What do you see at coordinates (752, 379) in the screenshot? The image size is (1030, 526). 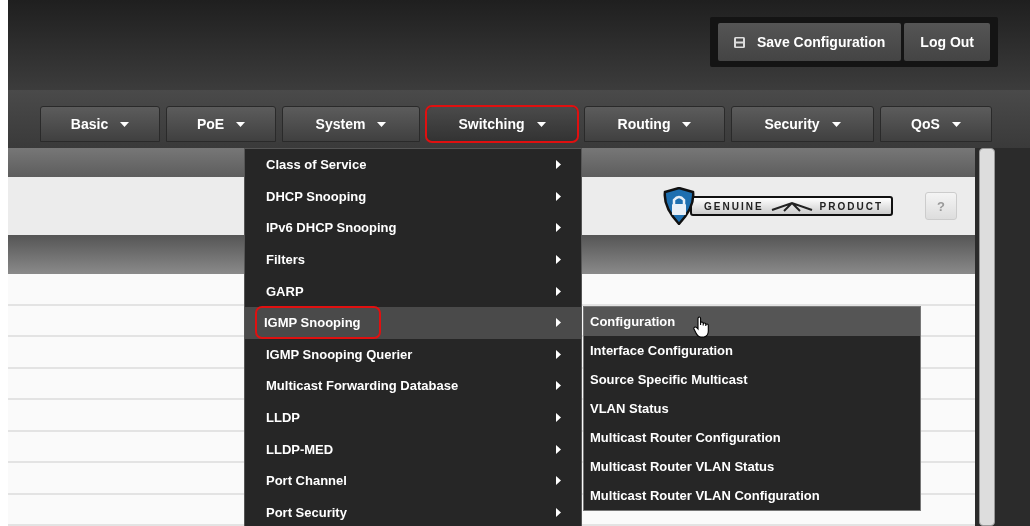 I see `submenu-item: Source Specific Multicast` at bounding box center [752, 379].